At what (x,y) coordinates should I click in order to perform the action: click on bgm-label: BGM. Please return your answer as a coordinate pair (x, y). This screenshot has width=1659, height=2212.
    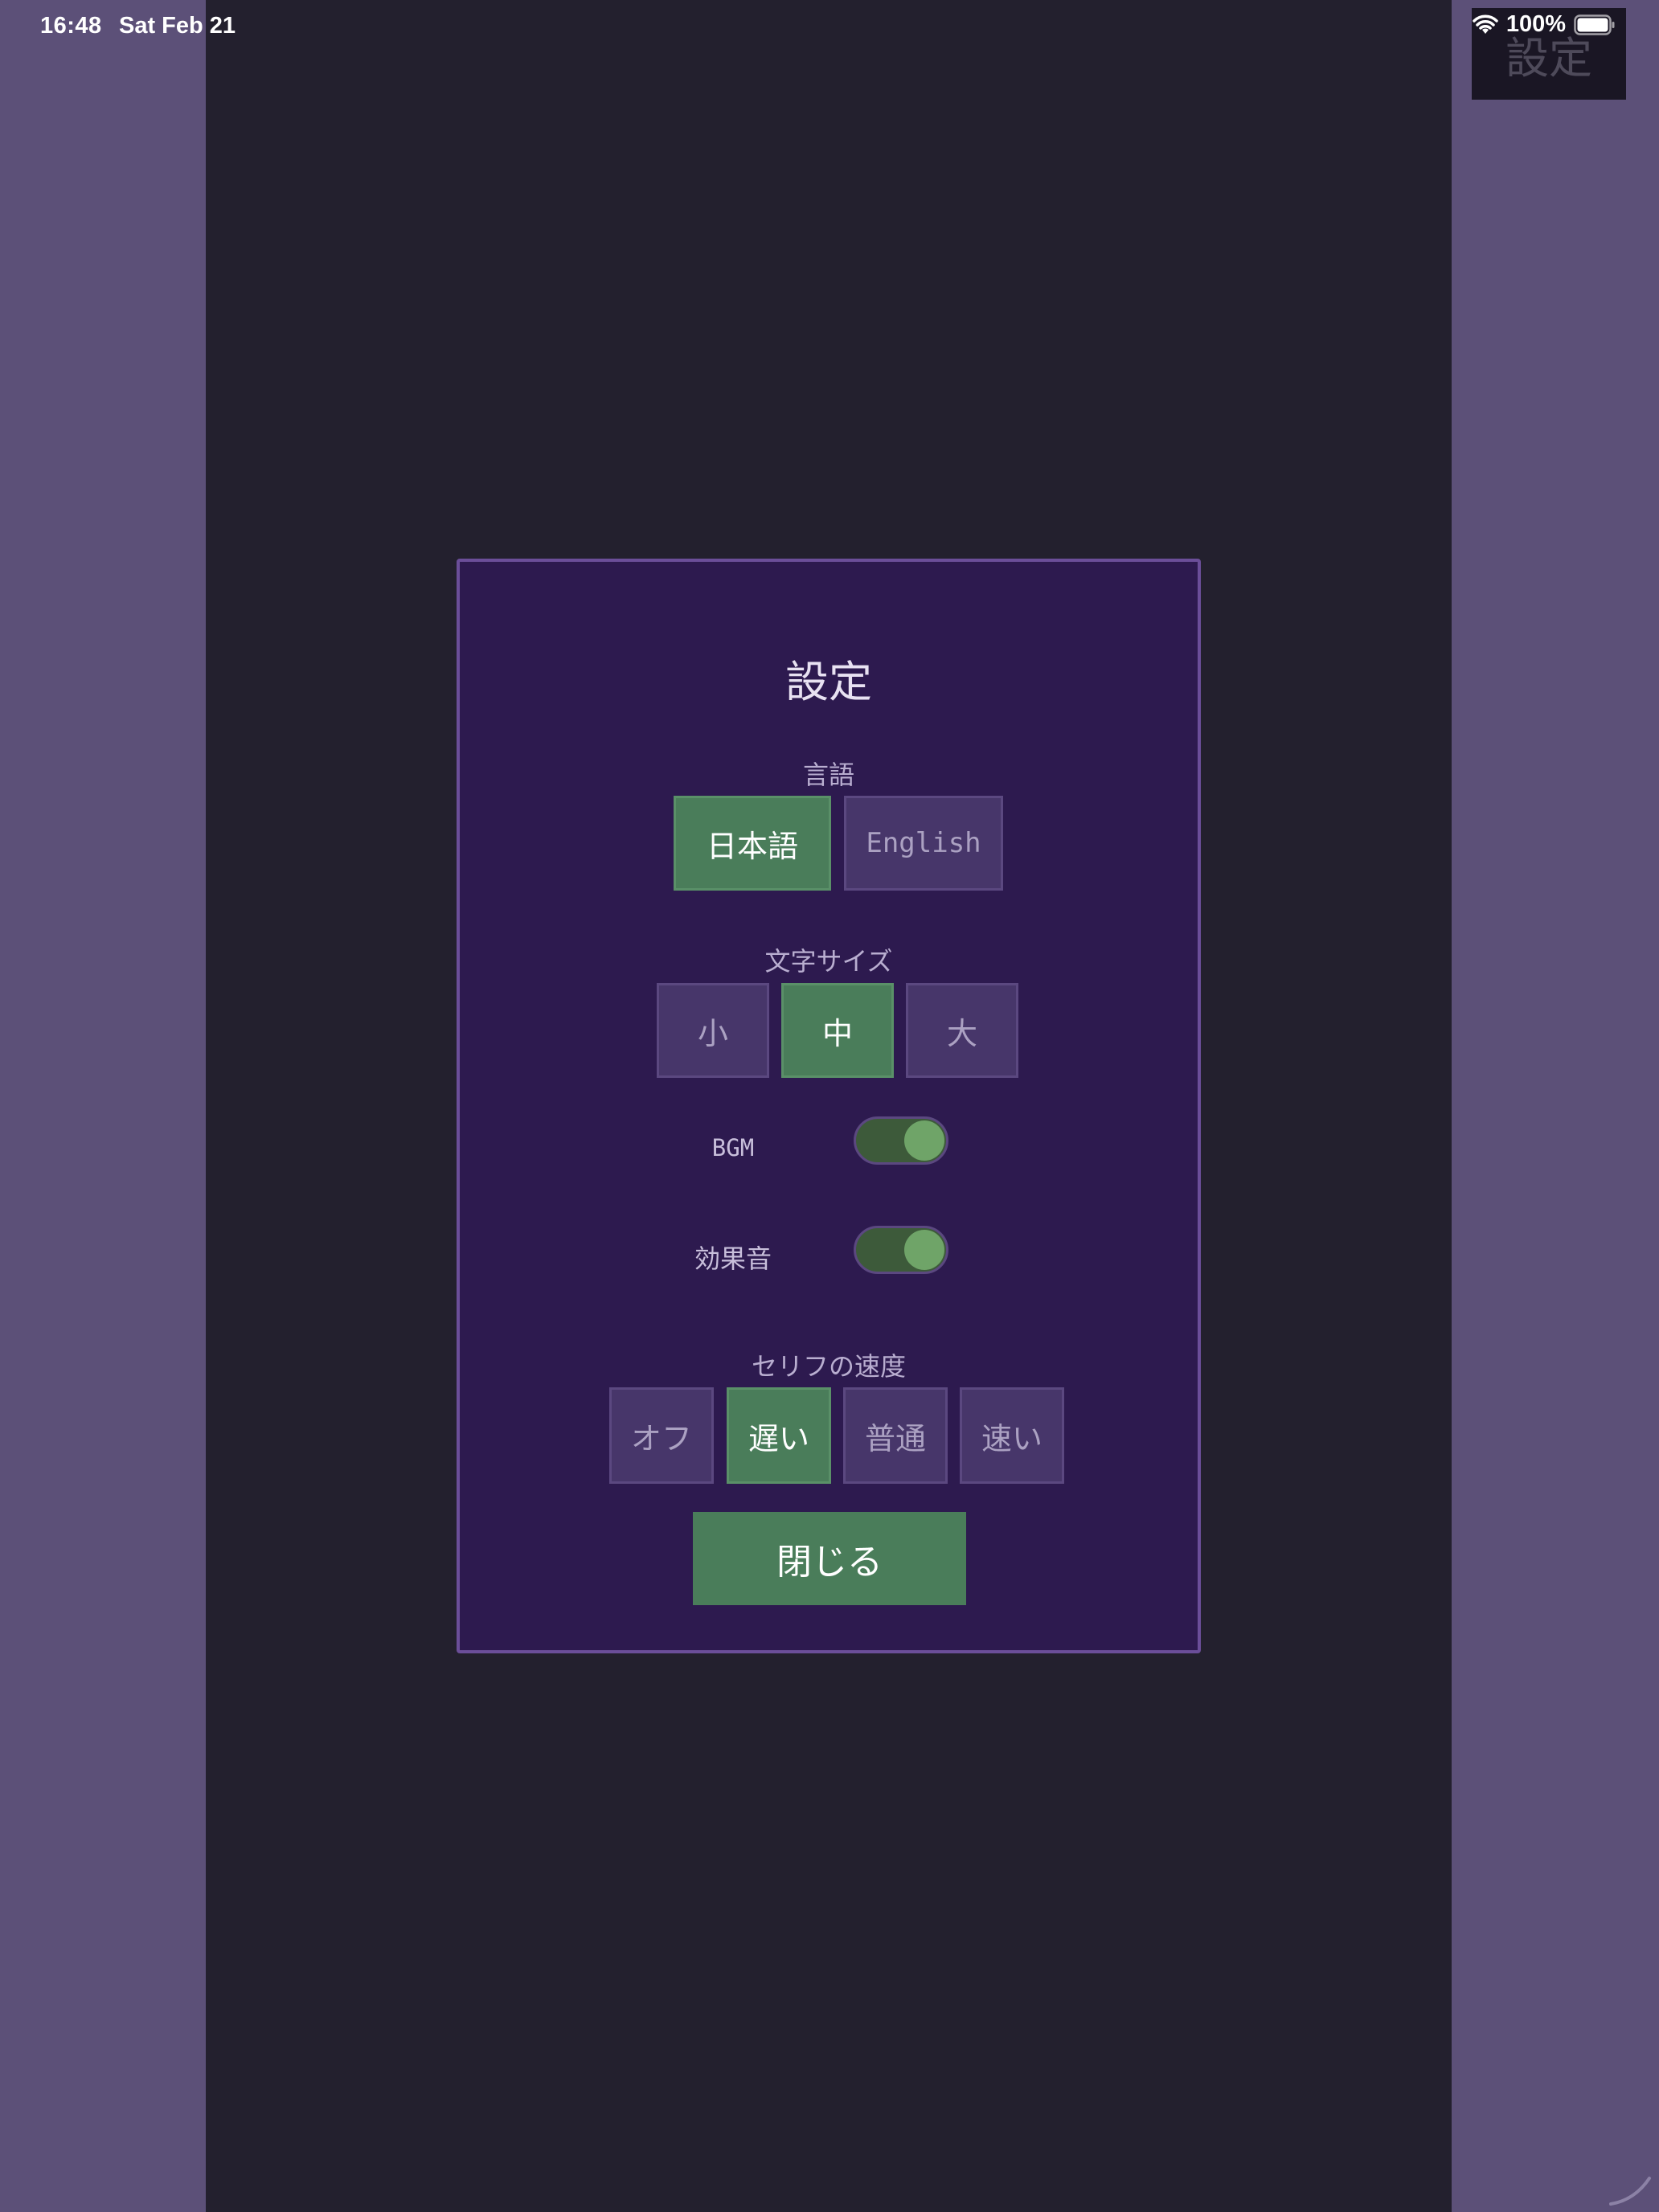
    Looking at the image, I should click on (733, 1147).